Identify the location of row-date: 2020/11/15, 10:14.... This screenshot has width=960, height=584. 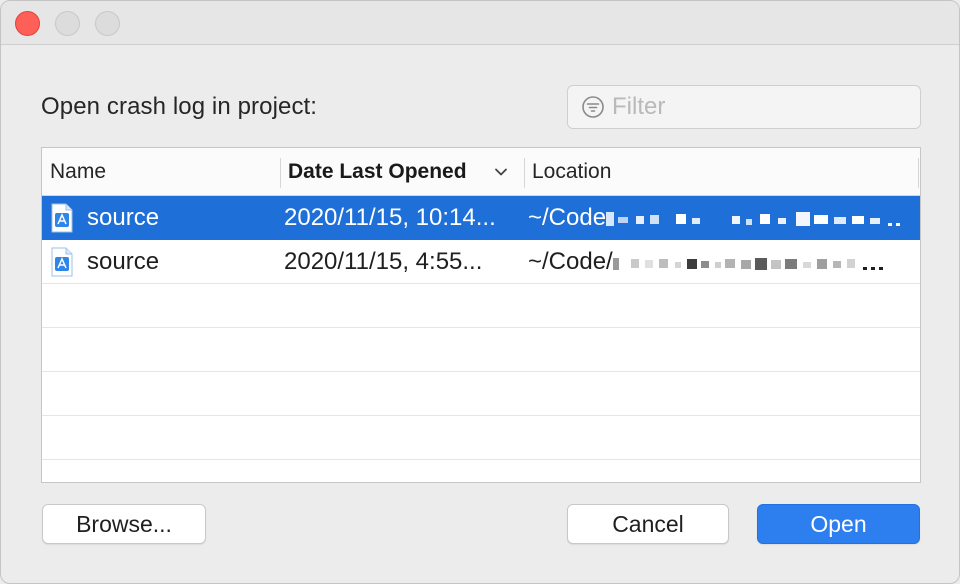
(390, 217).